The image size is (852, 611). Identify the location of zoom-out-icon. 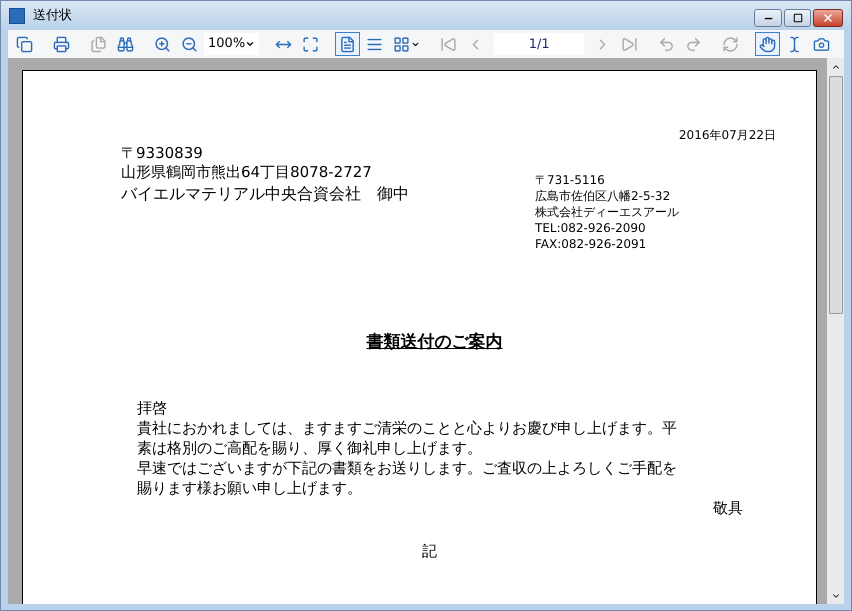
(189, 44).